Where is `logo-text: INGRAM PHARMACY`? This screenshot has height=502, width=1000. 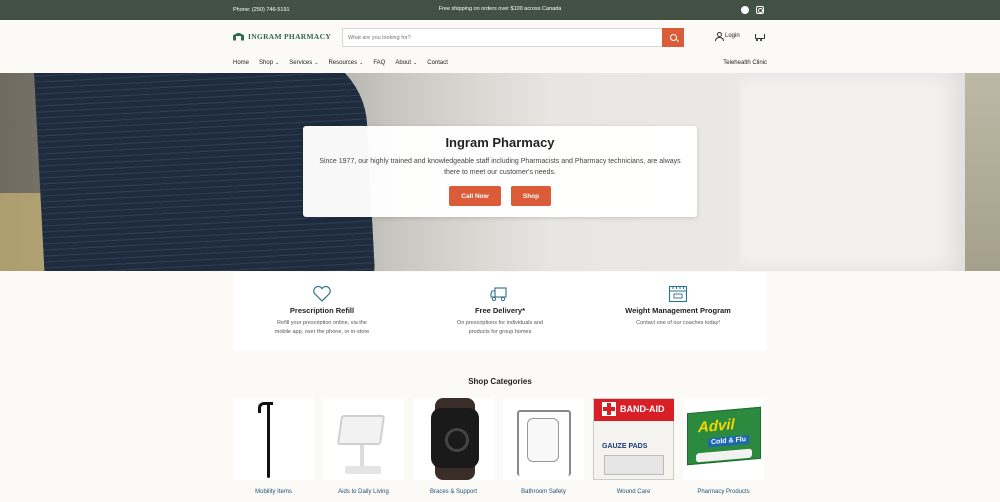
logo-text: INGRAM PHARMACY is located at coordinates (290, 36).